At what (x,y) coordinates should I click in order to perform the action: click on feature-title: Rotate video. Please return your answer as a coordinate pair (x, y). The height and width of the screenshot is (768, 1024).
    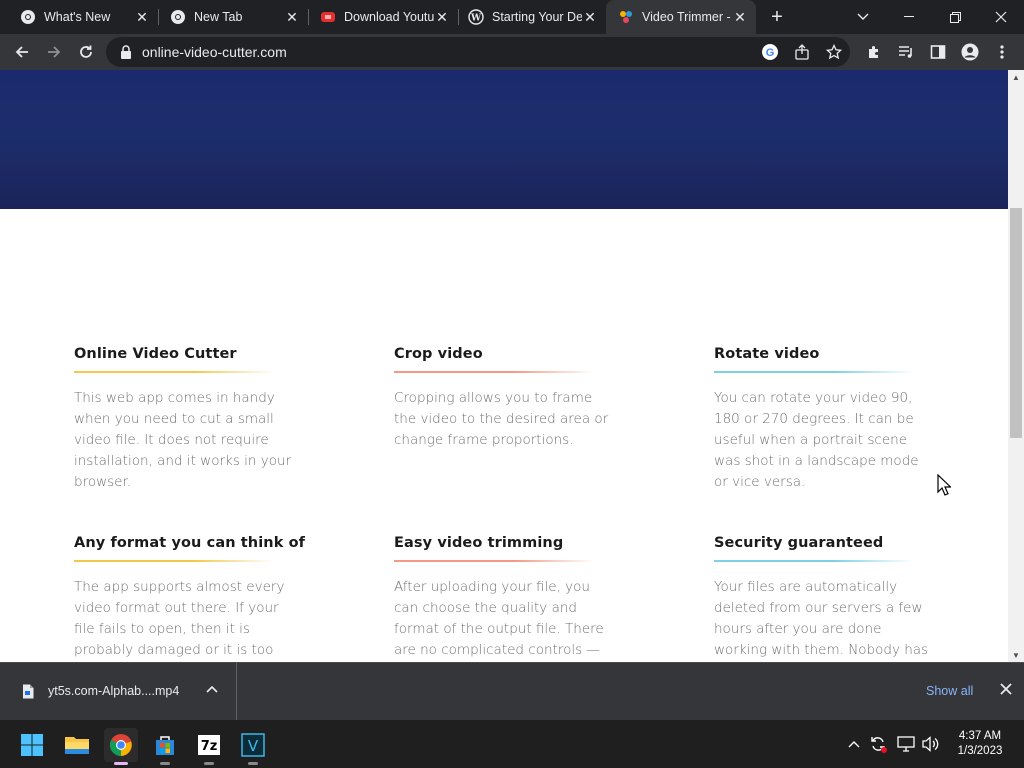
    Looking at the image, I should click on (767, 354).